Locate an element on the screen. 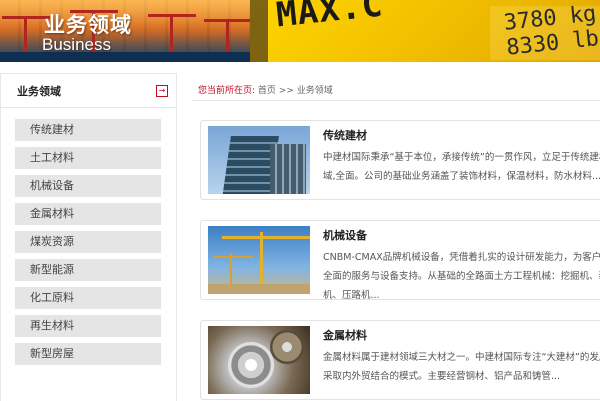  sidebar-item-chemical-materials: 化工原料 is located at coordinates (88, 298).